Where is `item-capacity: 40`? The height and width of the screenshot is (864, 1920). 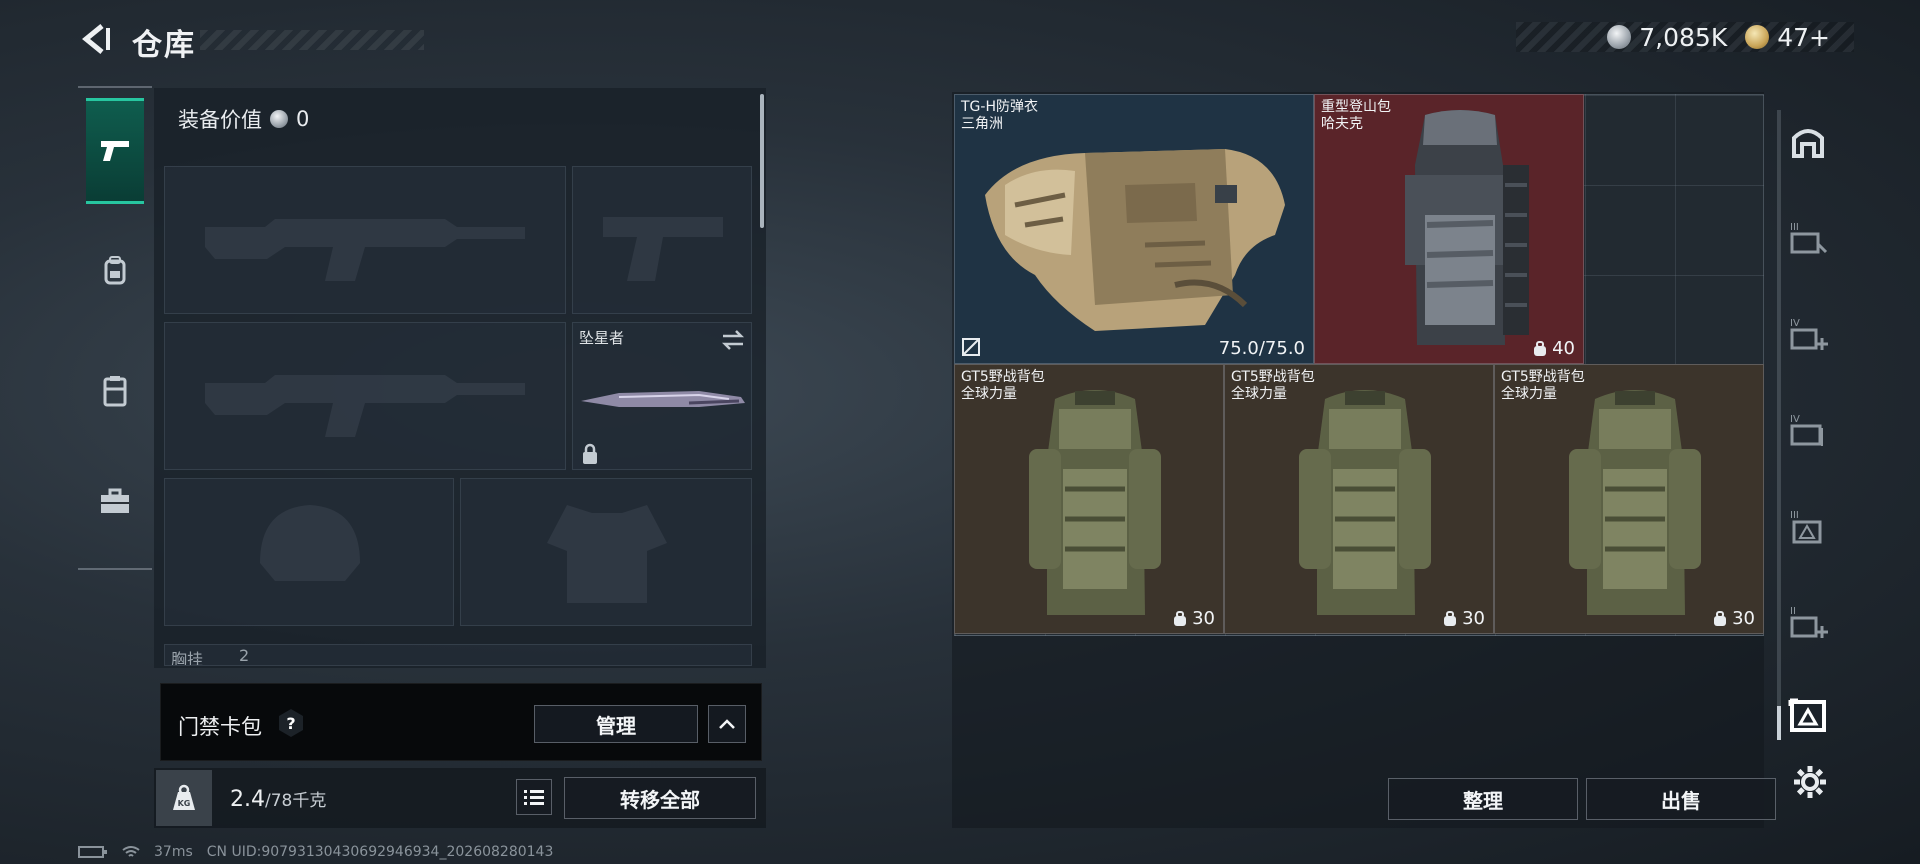 item-capacity: 40 is located at coordinates (1553, 348).